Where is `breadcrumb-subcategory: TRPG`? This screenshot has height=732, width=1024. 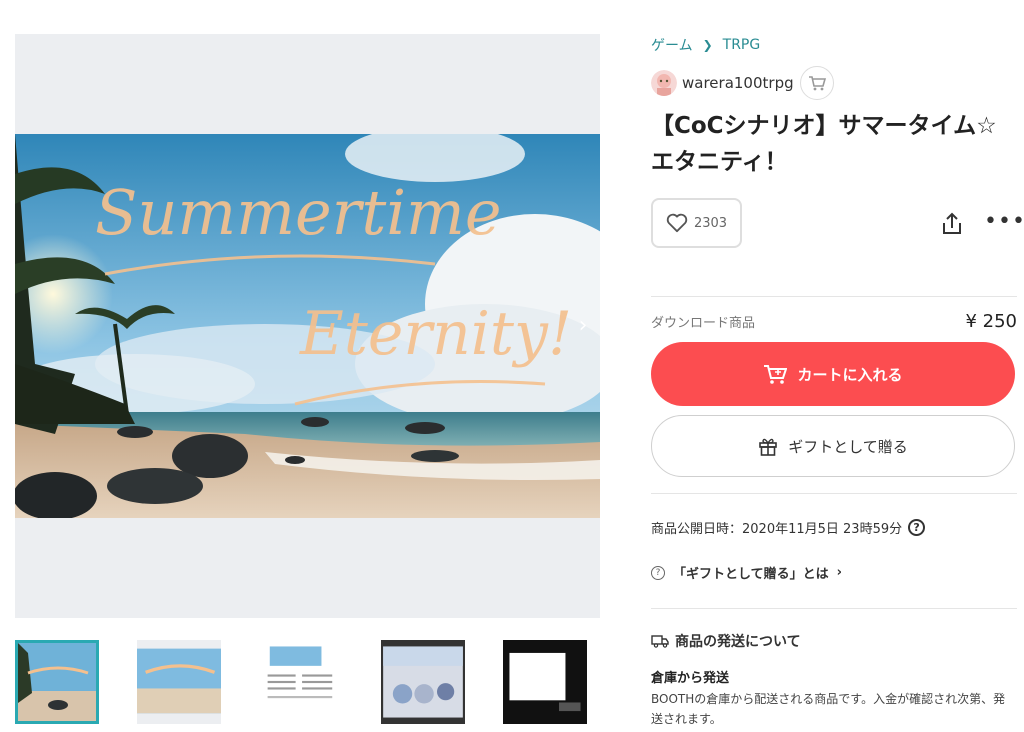 breadcrumb-subcategory: TRPG is located at coordinates (742, 45).